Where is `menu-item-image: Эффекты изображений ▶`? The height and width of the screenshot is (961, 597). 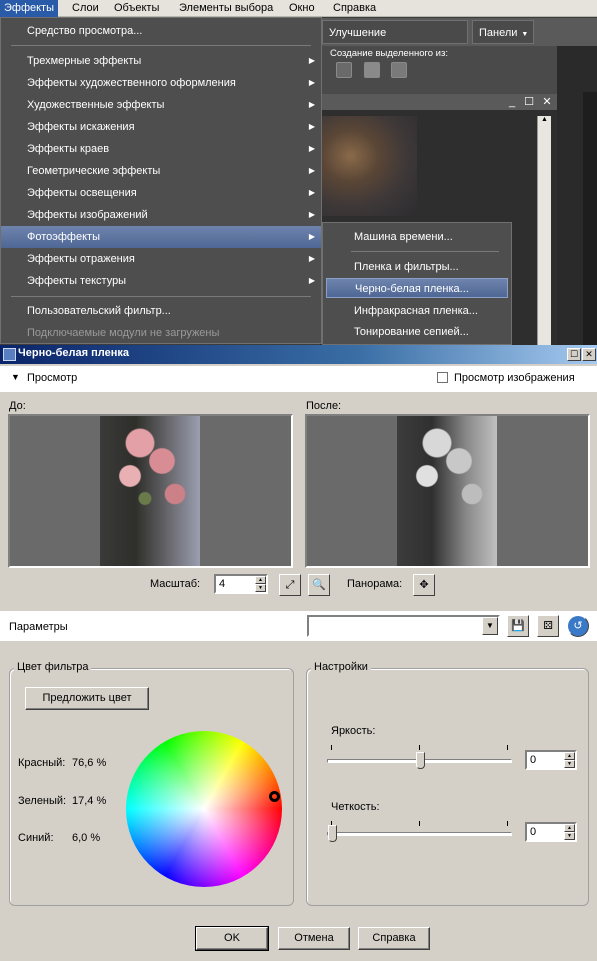
menu-item-image: Эффекты изображений ▶ is located at coordinates (161, 215).